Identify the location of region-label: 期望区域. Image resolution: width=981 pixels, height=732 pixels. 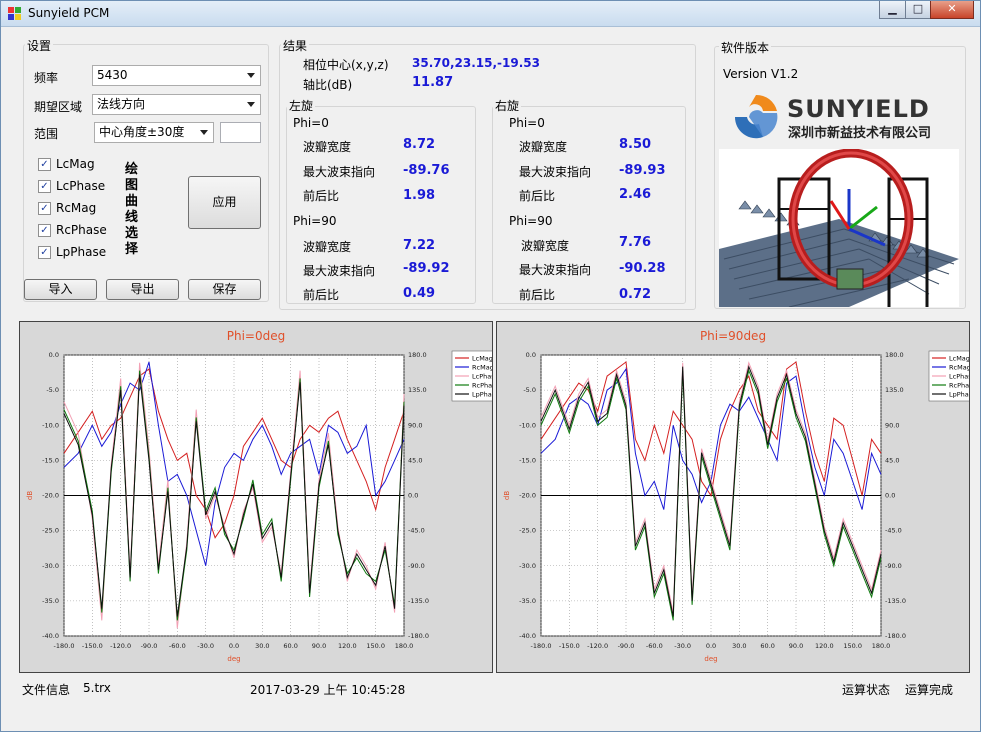
(58, 107).